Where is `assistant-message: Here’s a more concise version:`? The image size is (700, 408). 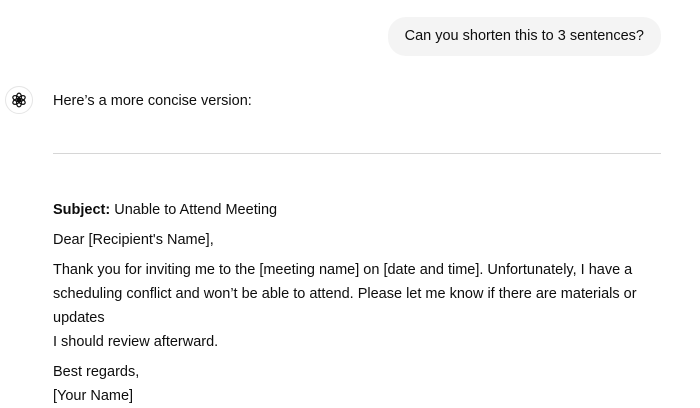
assistant-message: Here’s a more concise version: is located at coordinates (358, 101).